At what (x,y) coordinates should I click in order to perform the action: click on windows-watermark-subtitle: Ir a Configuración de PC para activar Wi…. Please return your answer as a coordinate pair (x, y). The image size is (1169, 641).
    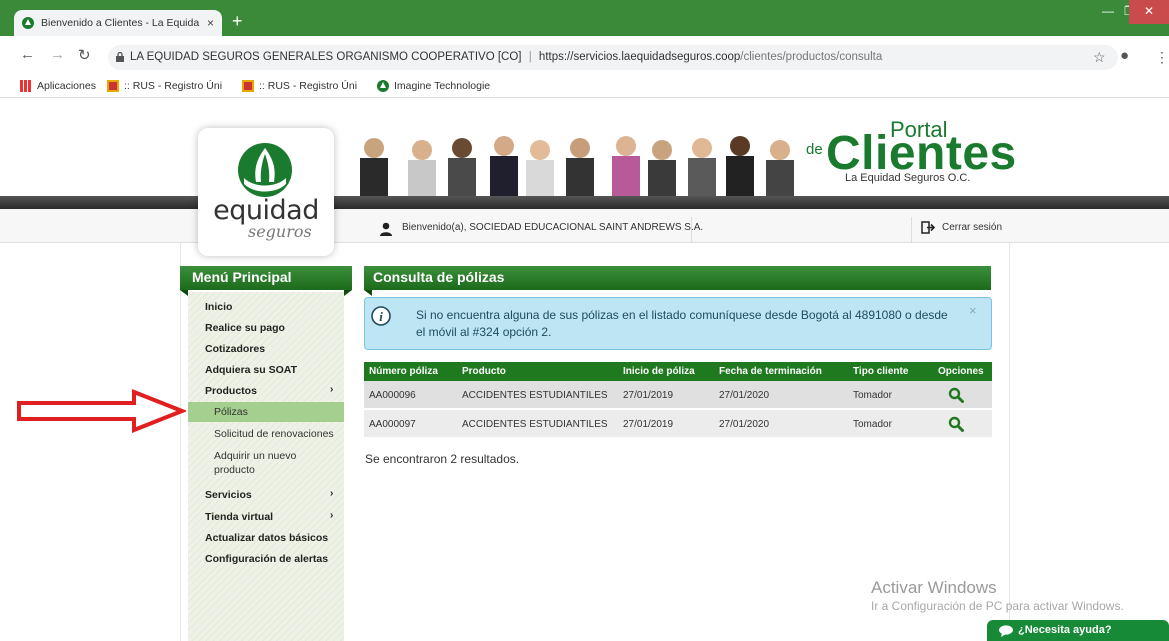
    Looking at the image, I should click on (997, 606).